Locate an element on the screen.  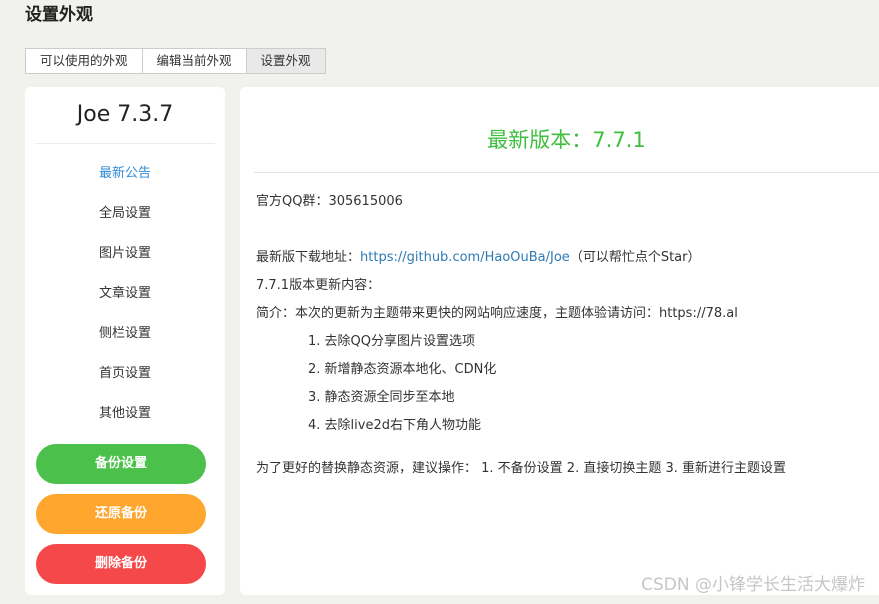
page-title: 设置外观 is located at coordinates (59, 15).